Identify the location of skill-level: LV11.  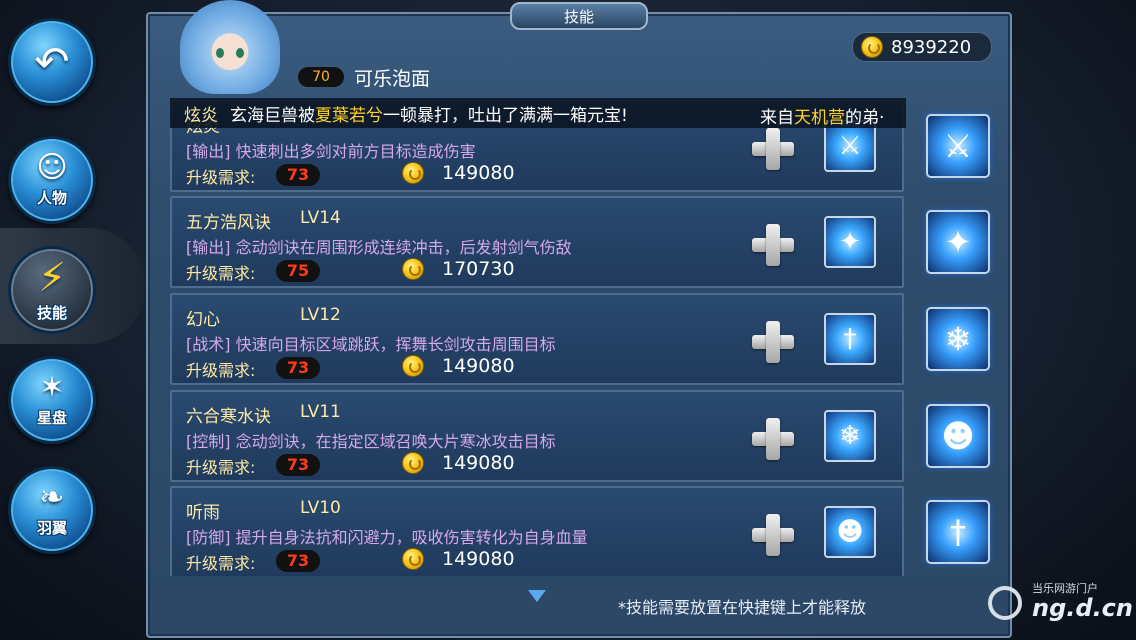
(320, 412).